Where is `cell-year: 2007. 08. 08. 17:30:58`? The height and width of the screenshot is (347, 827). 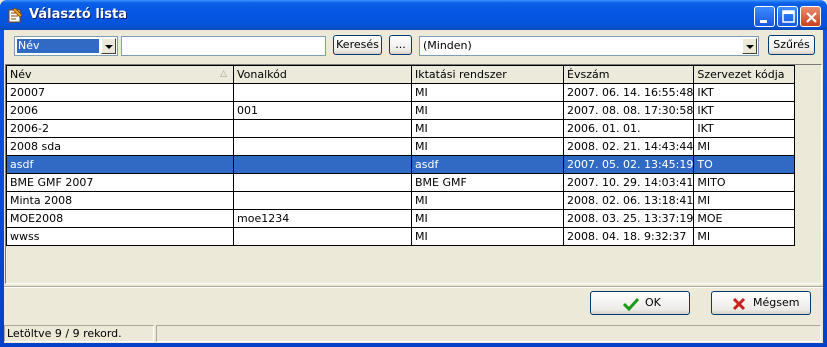 cell-year: 2007. 08. 08. 17:30:58 is located at coordinates (628, 110).